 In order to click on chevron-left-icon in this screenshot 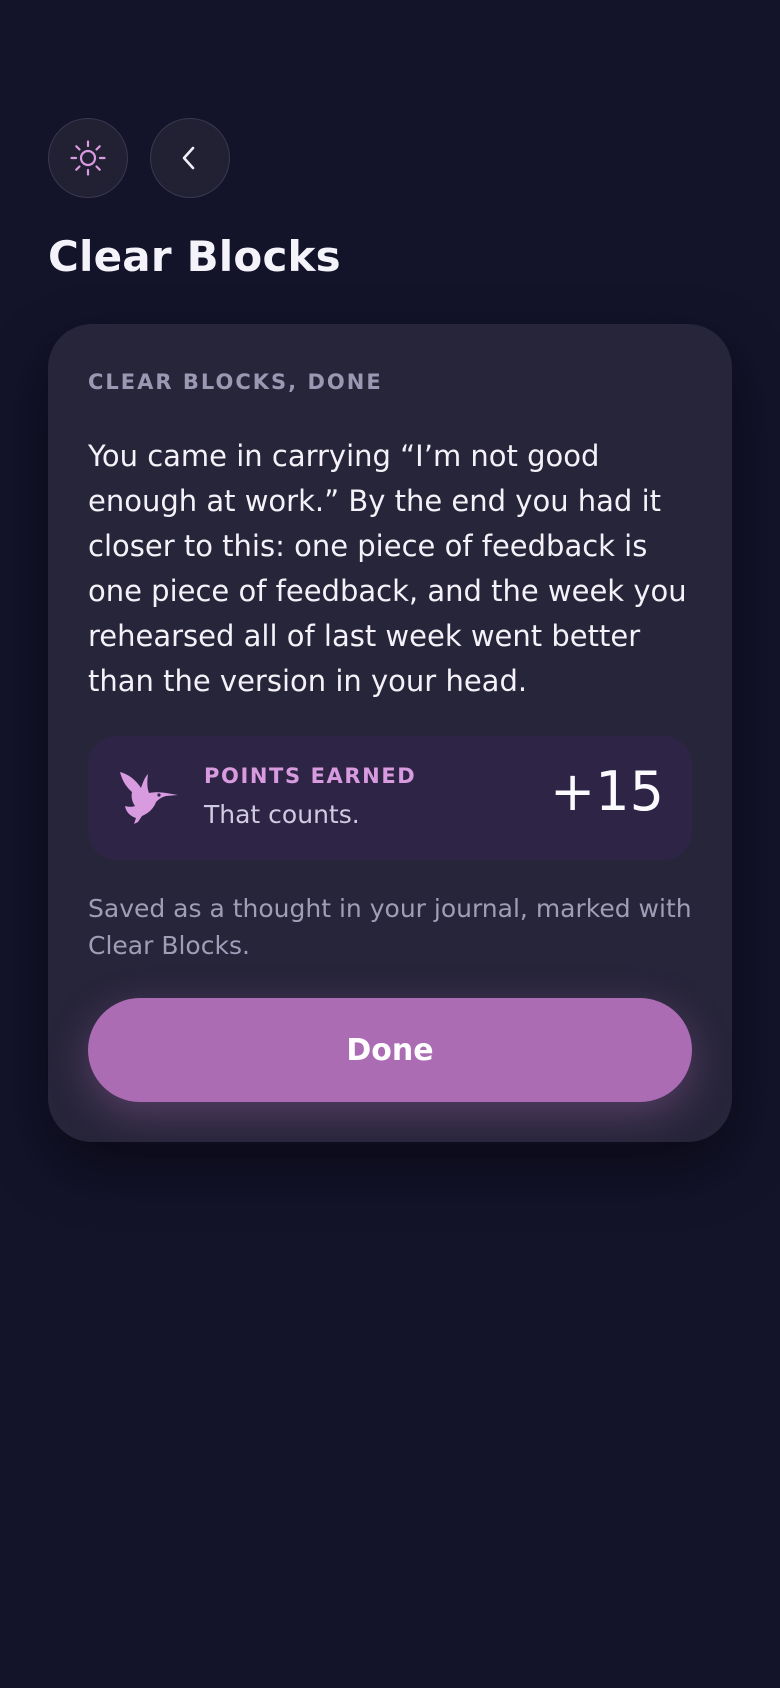, I will do `click(188, 158)`.